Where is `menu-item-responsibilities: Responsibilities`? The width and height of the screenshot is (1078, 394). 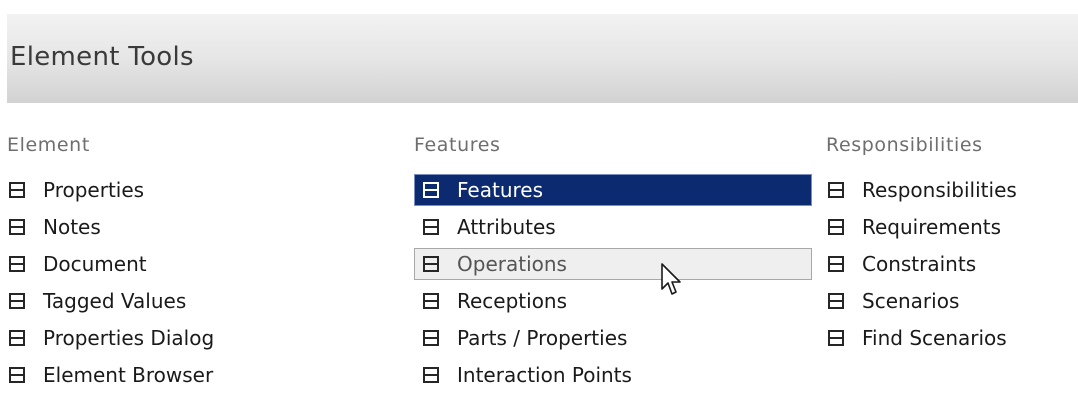
menu-item-responsibilities: Responsibilities is located at coordinates (952, 189).